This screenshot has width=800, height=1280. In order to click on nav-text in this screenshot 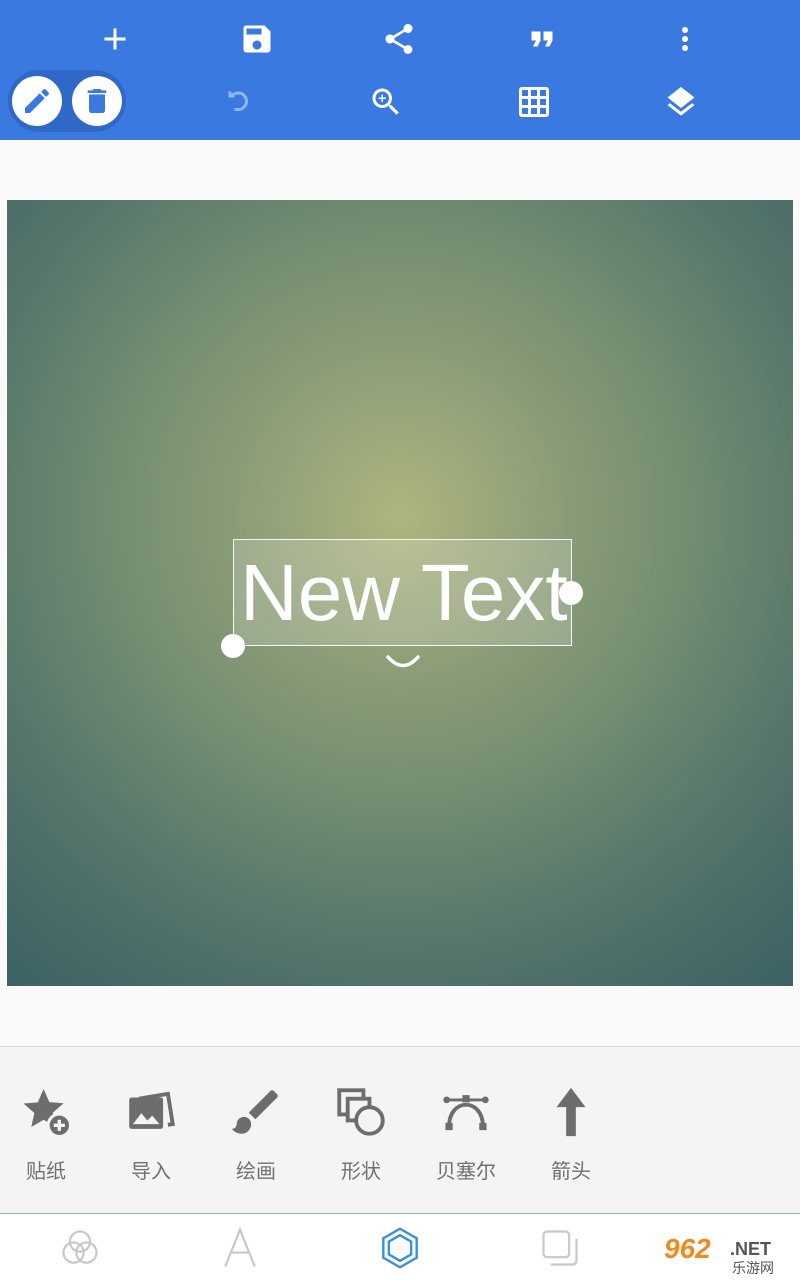, I will do `click(240, 1248)`.